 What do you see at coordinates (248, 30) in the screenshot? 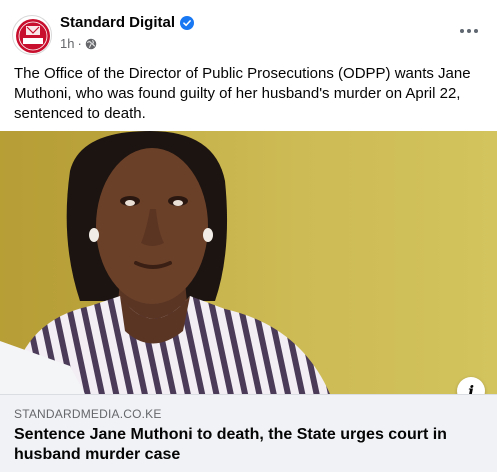
I see `post-header: Standard Digital 1h ·` at bounding box center [248, 30].